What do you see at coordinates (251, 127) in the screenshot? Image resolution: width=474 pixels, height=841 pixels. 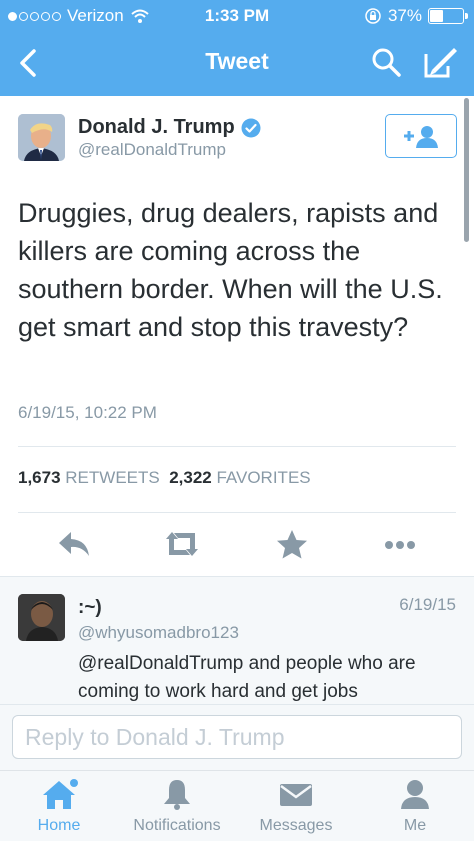 I see `verified-badge-icon` at bounding box center [251, 127].